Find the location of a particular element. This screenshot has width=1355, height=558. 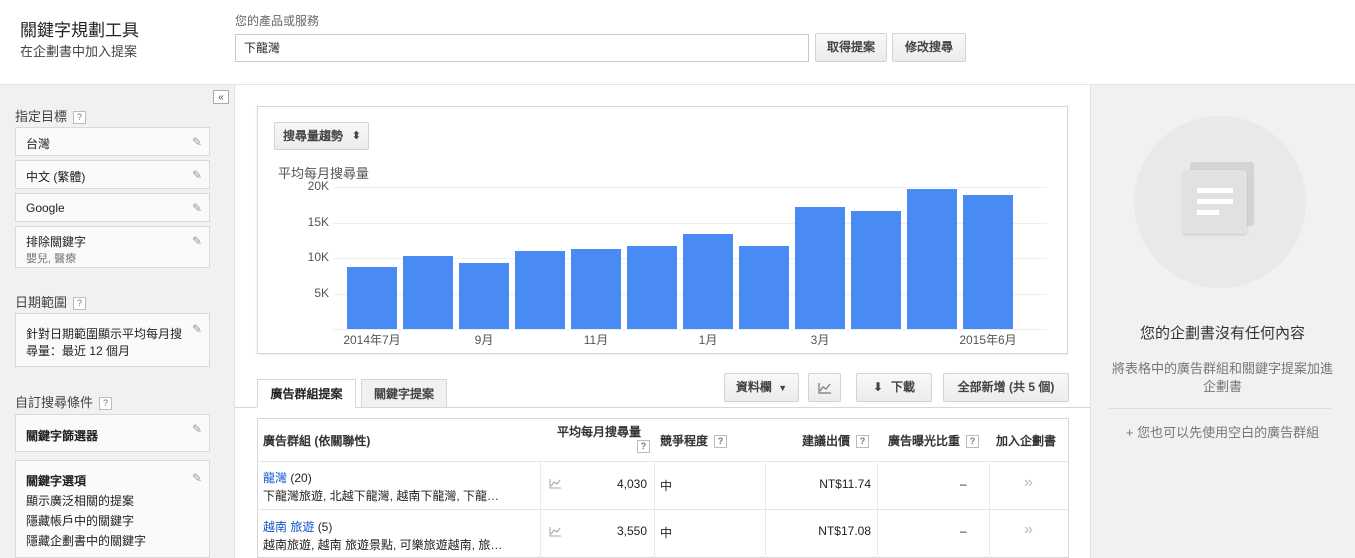

network-value: Google is located at coordinates (45, 208).